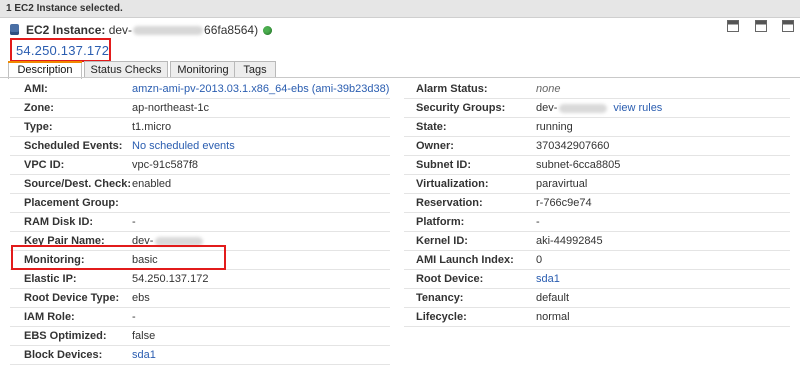 The image size is (800, 365). I want to click on property-value-cell-scheduled-events: No scheduled events, so click(261, 146).